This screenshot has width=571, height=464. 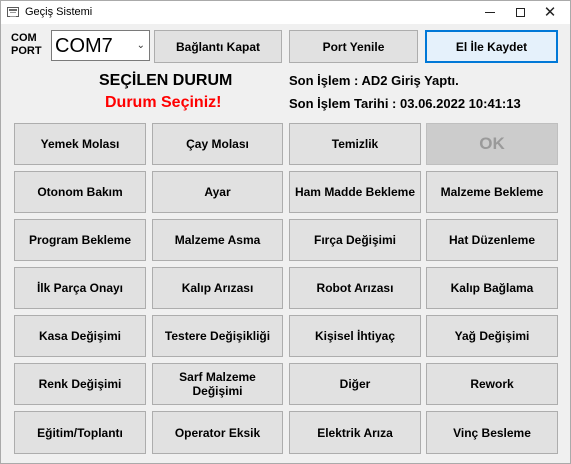 I want to click on minimize-icon, so click(x=490, y=12).